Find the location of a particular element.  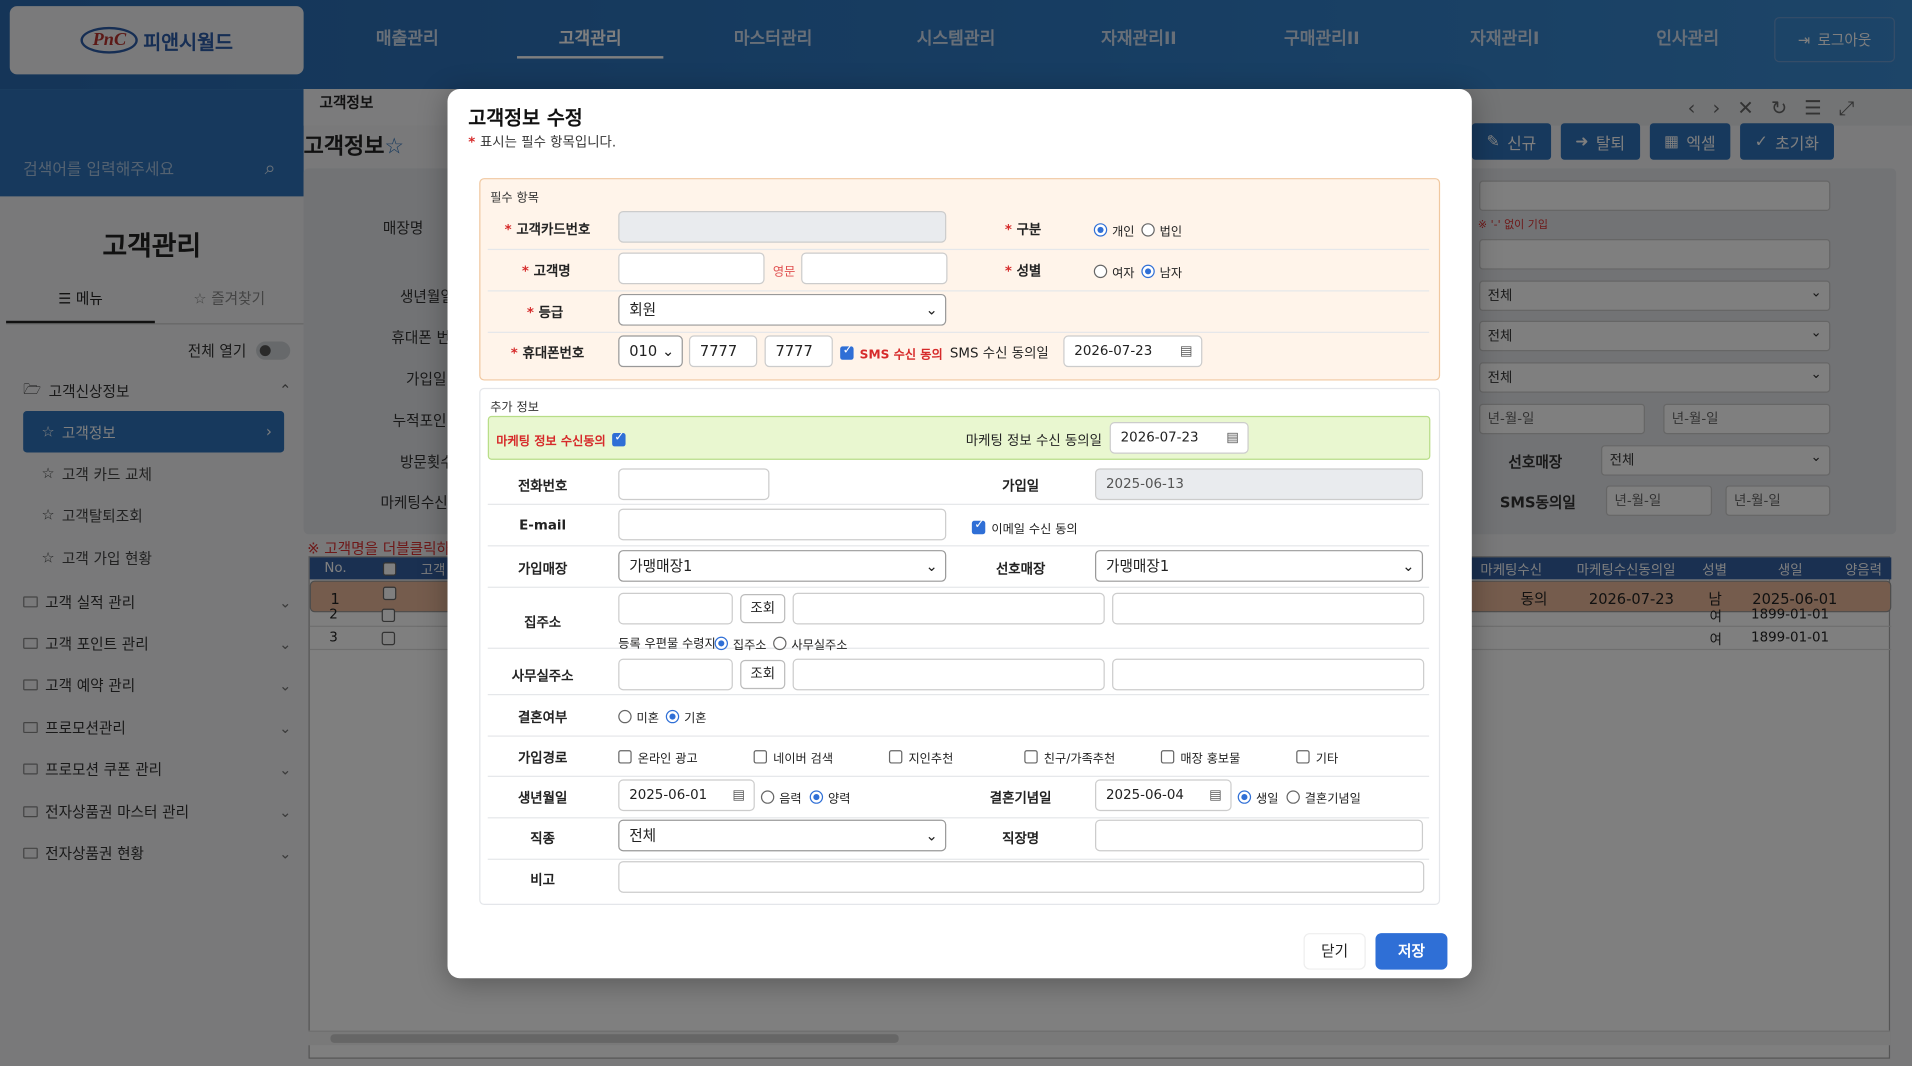

company-label: 직장명 is located at coordinates (1021, 838).